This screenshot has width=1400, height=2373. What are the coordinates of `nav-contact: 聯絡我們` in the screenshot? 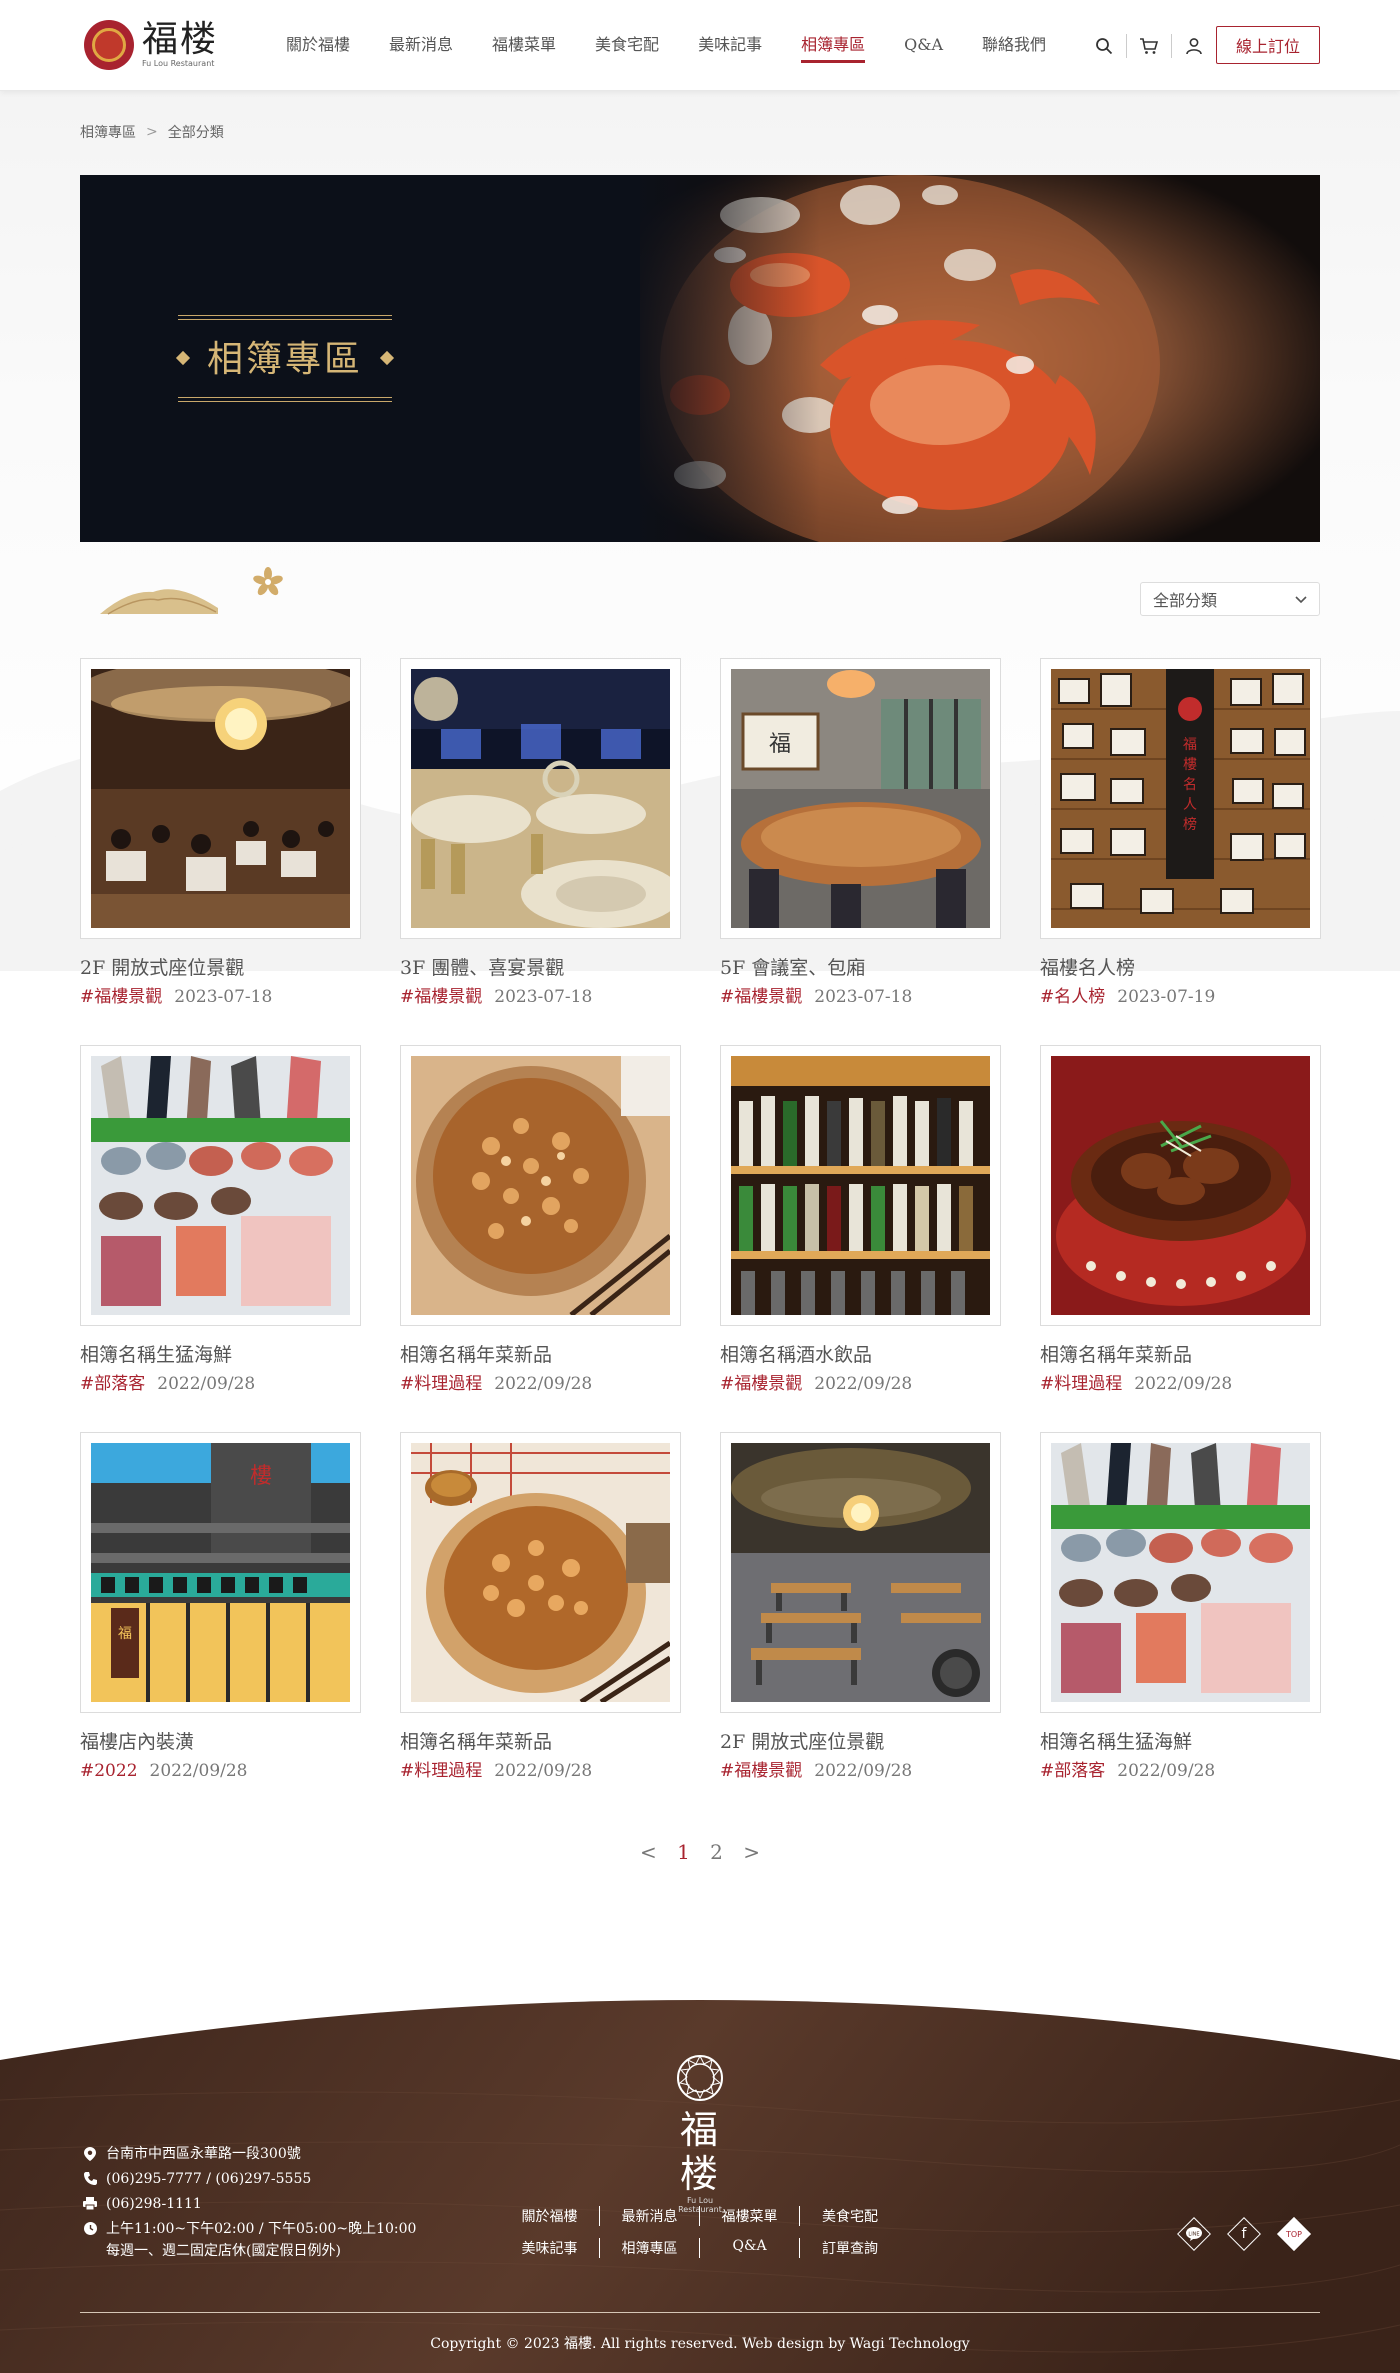 It's located at (1014, 45).